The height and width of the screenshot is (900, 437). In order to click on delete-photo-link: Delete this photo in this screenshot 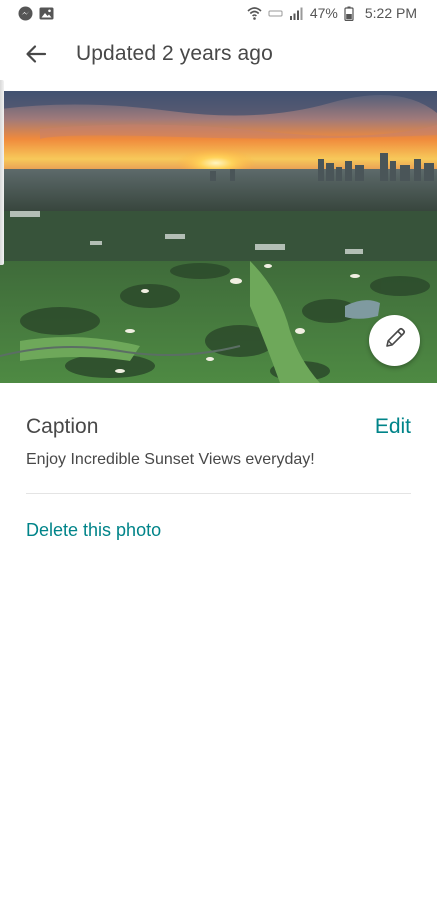, I will do `click(93, 530)`.